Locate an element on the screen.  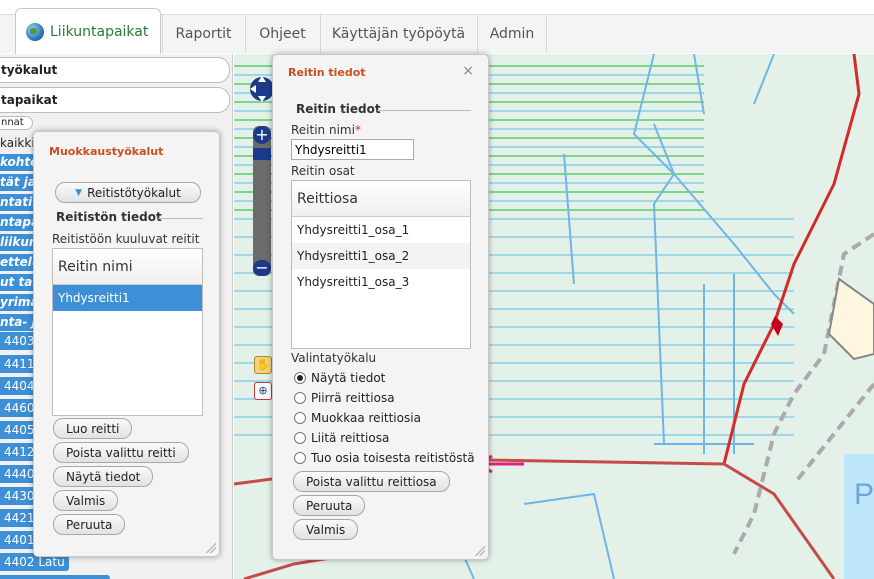
remove-route-button: Poista valittu reitti is located at coordinates (121, 452).